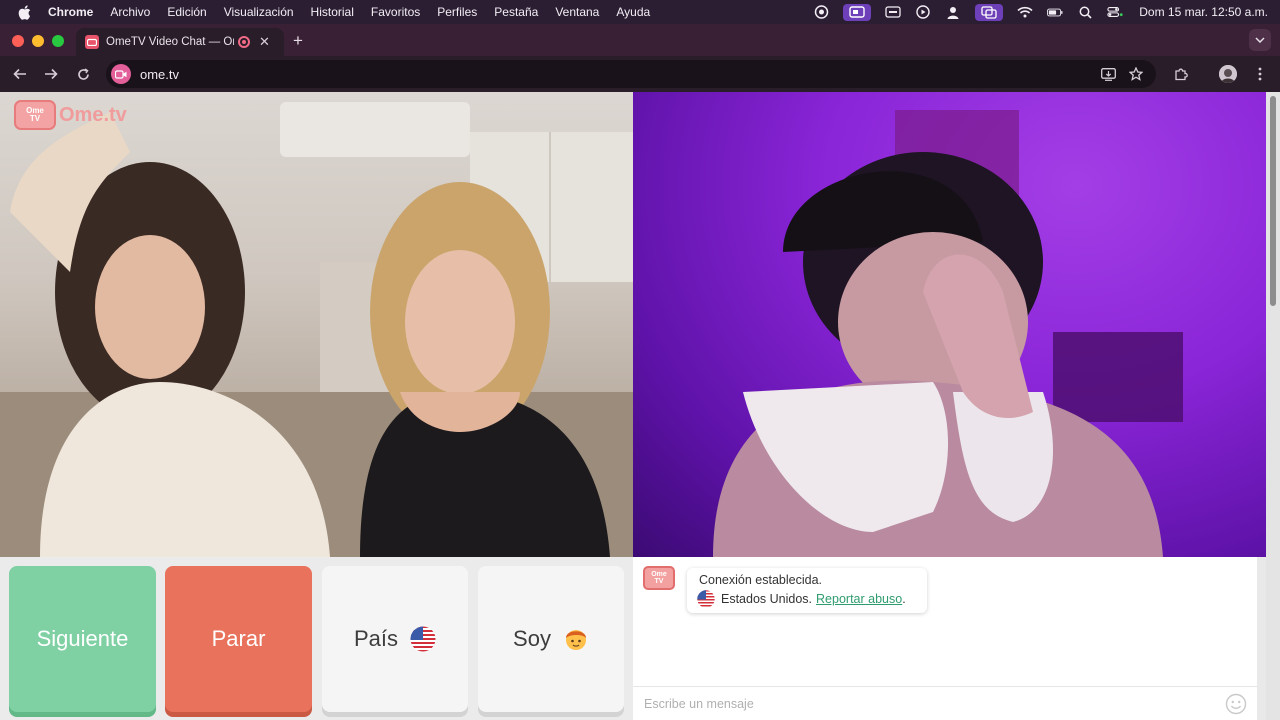 The width and height of the screenshot is (1280, 720). Describe the element at coordinates (577, 12) in the screenshot. I see `menu-ventana: Ventana` at that location.